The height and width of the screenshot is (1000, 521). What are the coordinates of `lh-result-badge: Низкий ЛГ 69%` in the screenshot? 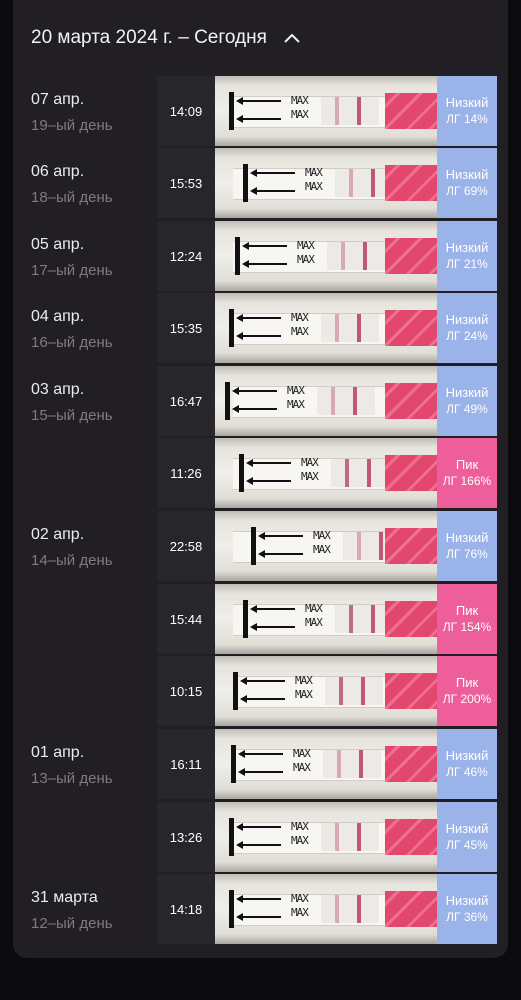 It's located at (467, 183).